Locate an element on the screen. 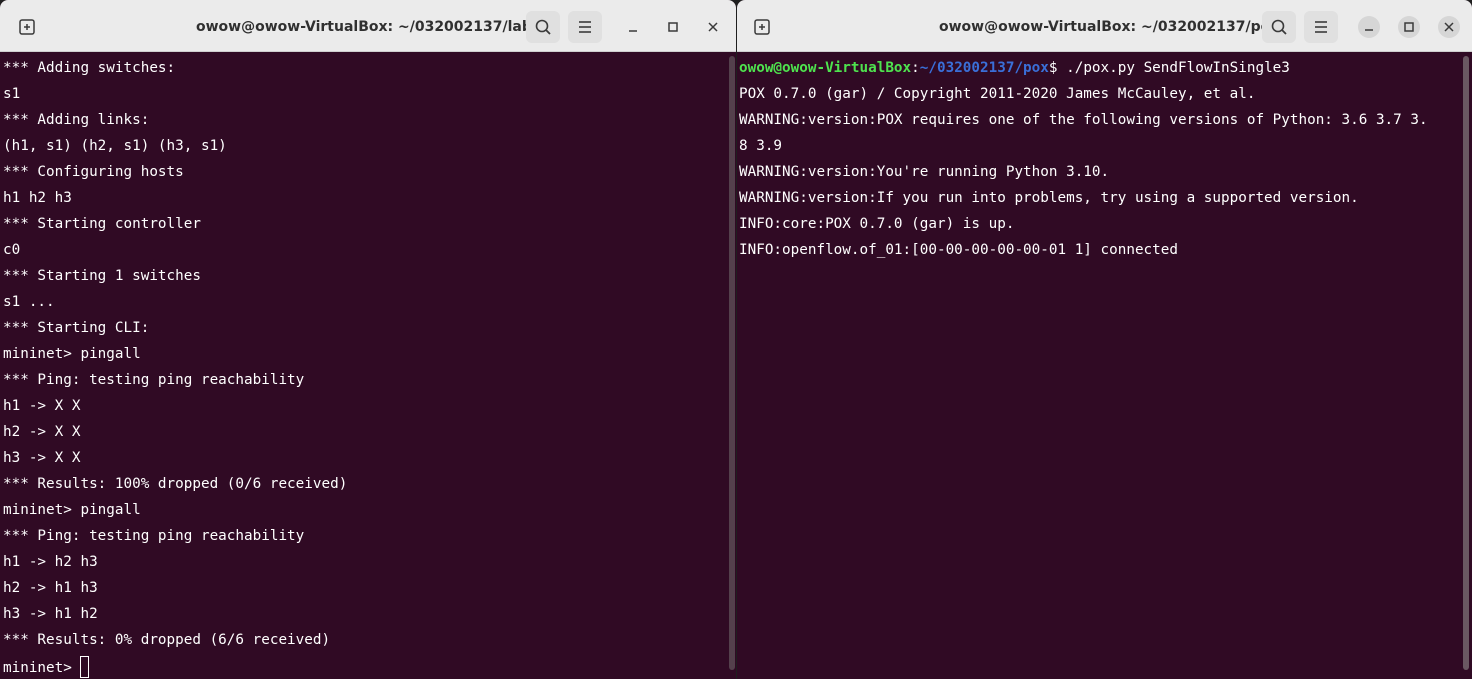 The width and height of the screenshot is (1472, 679). terminal-line: h1 h2 h3 is located at coordinates (37, 198).